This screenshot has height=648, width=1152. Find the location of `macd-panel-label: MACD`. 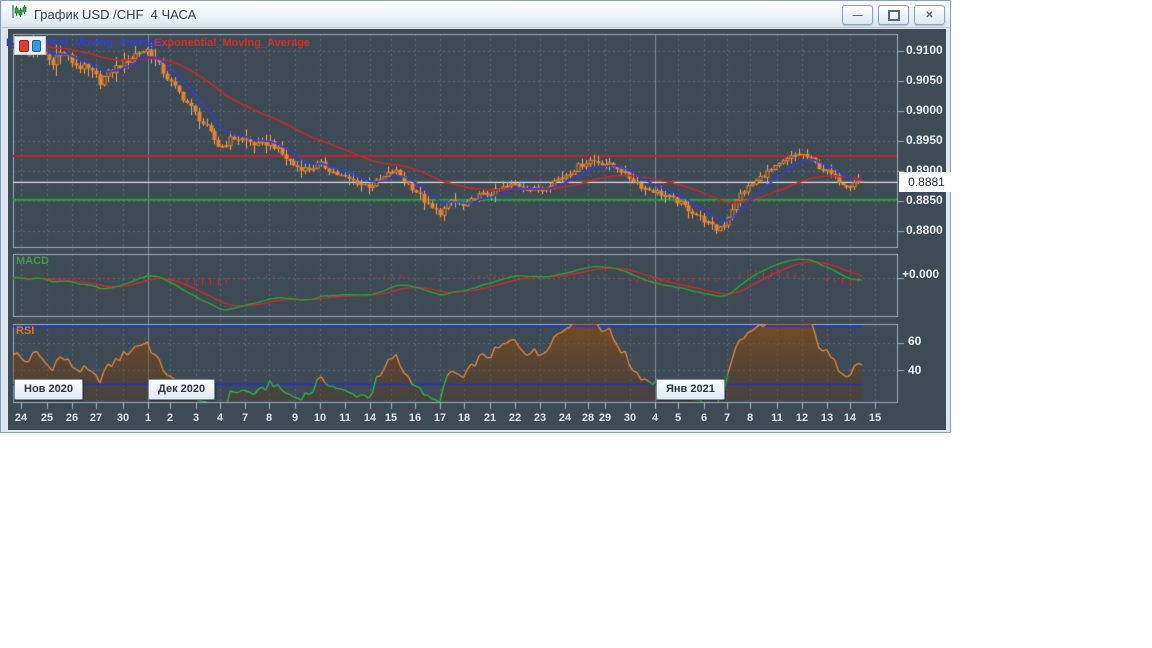

macd-panel-label: MACD is located at coordinates (32, 261).